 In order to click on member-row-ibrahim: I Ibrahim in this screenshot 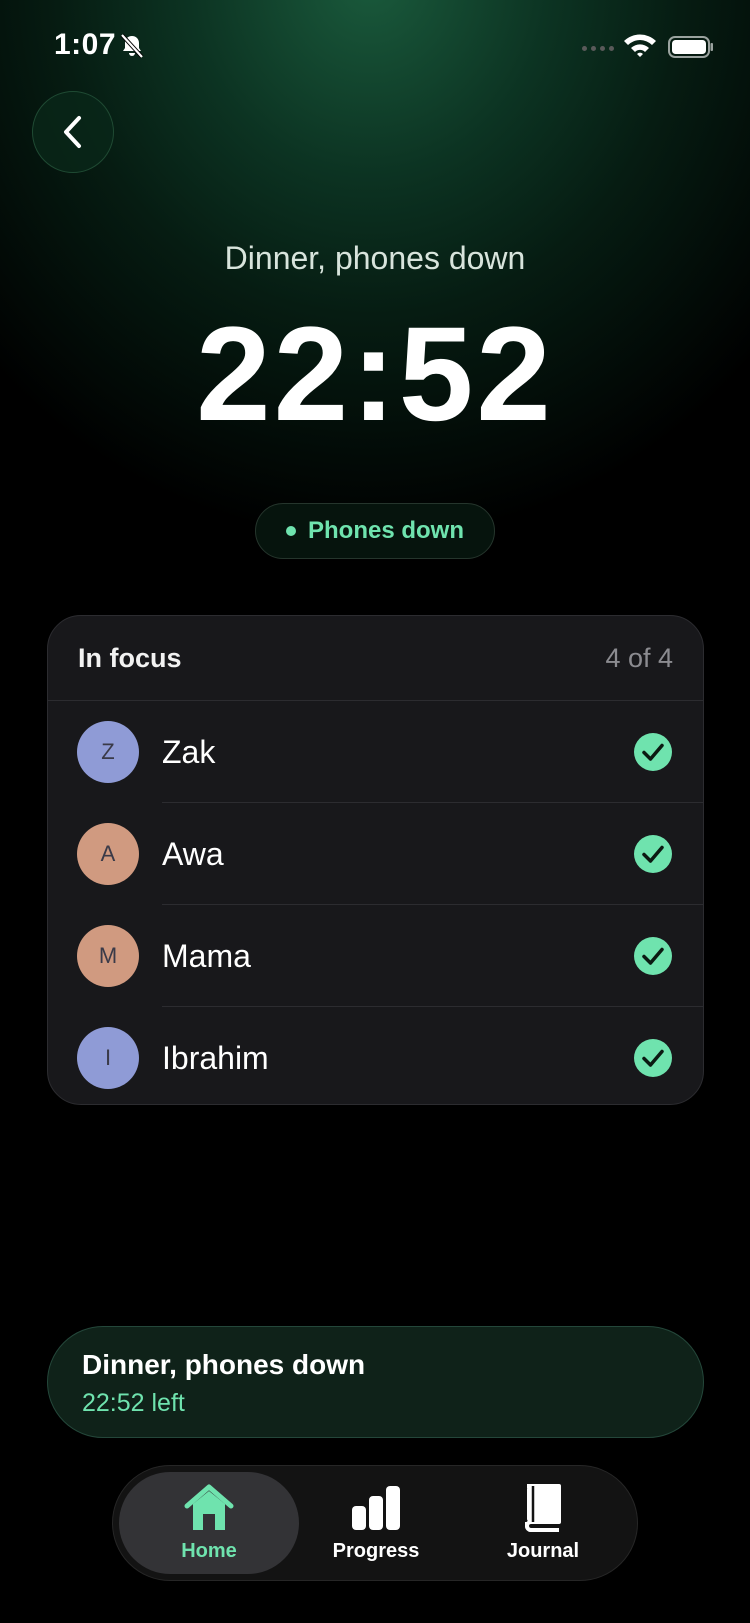, I will do `click(375, 1055)`.